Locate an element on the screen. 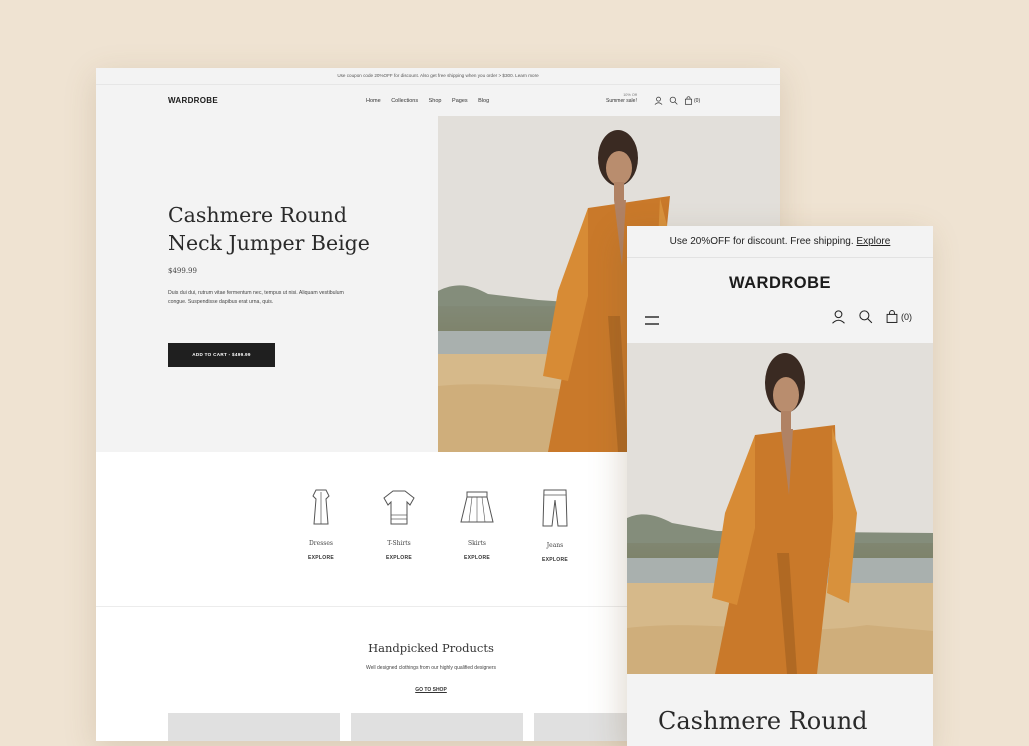  sale-promo: 10% Off Summer sale! is located at coordinates (621, 98).